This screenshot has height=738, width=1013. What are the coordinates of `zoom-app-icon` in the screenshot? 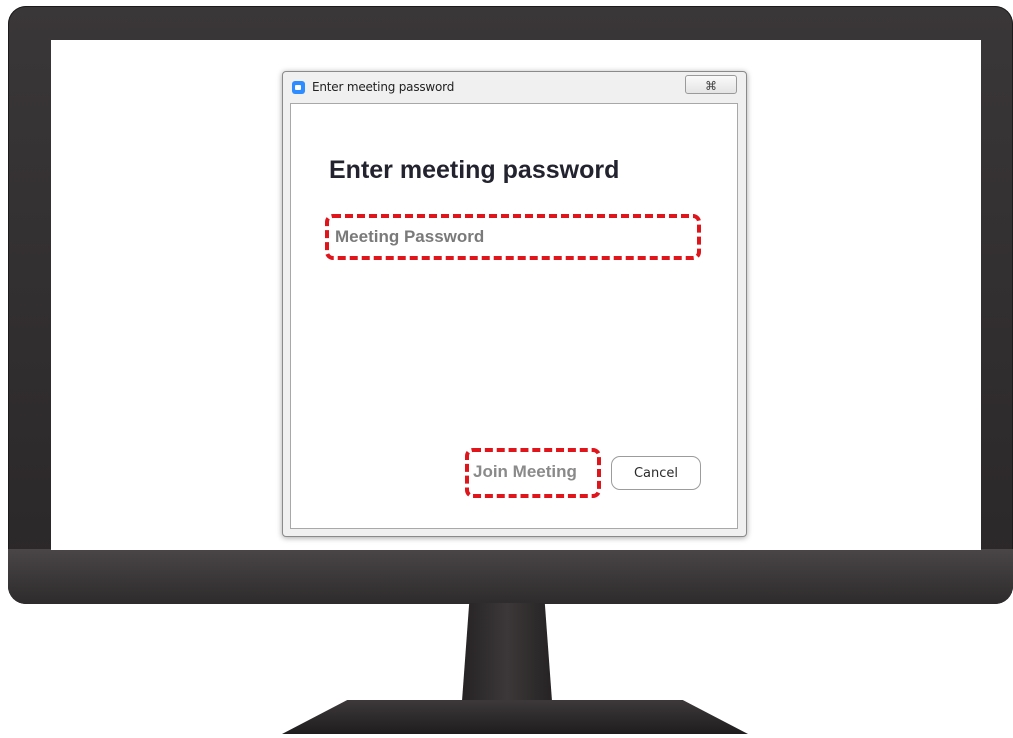 It's located at (298, 87).